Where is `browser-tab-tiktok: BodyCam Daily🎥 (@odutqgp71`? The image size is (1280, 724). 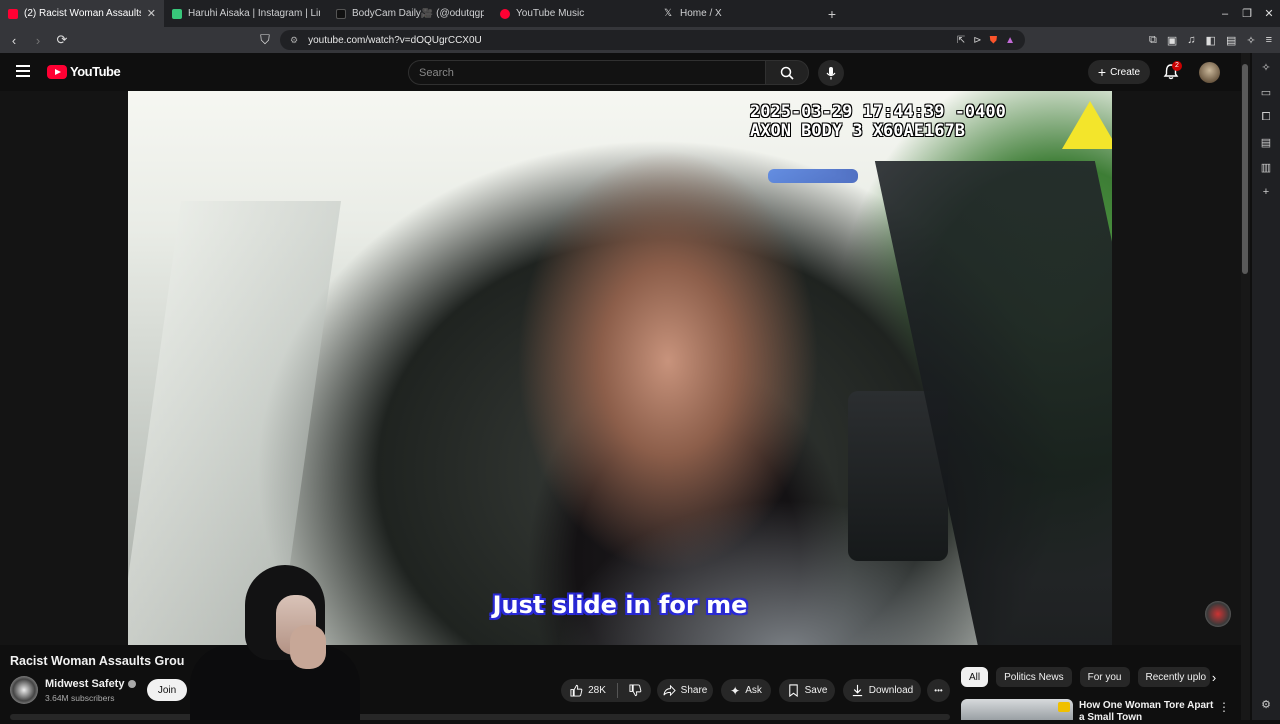 browser-tab-tiktok: BodyCam Daily🎥 (@odutqgp71 is located at coordinates (410, 13).